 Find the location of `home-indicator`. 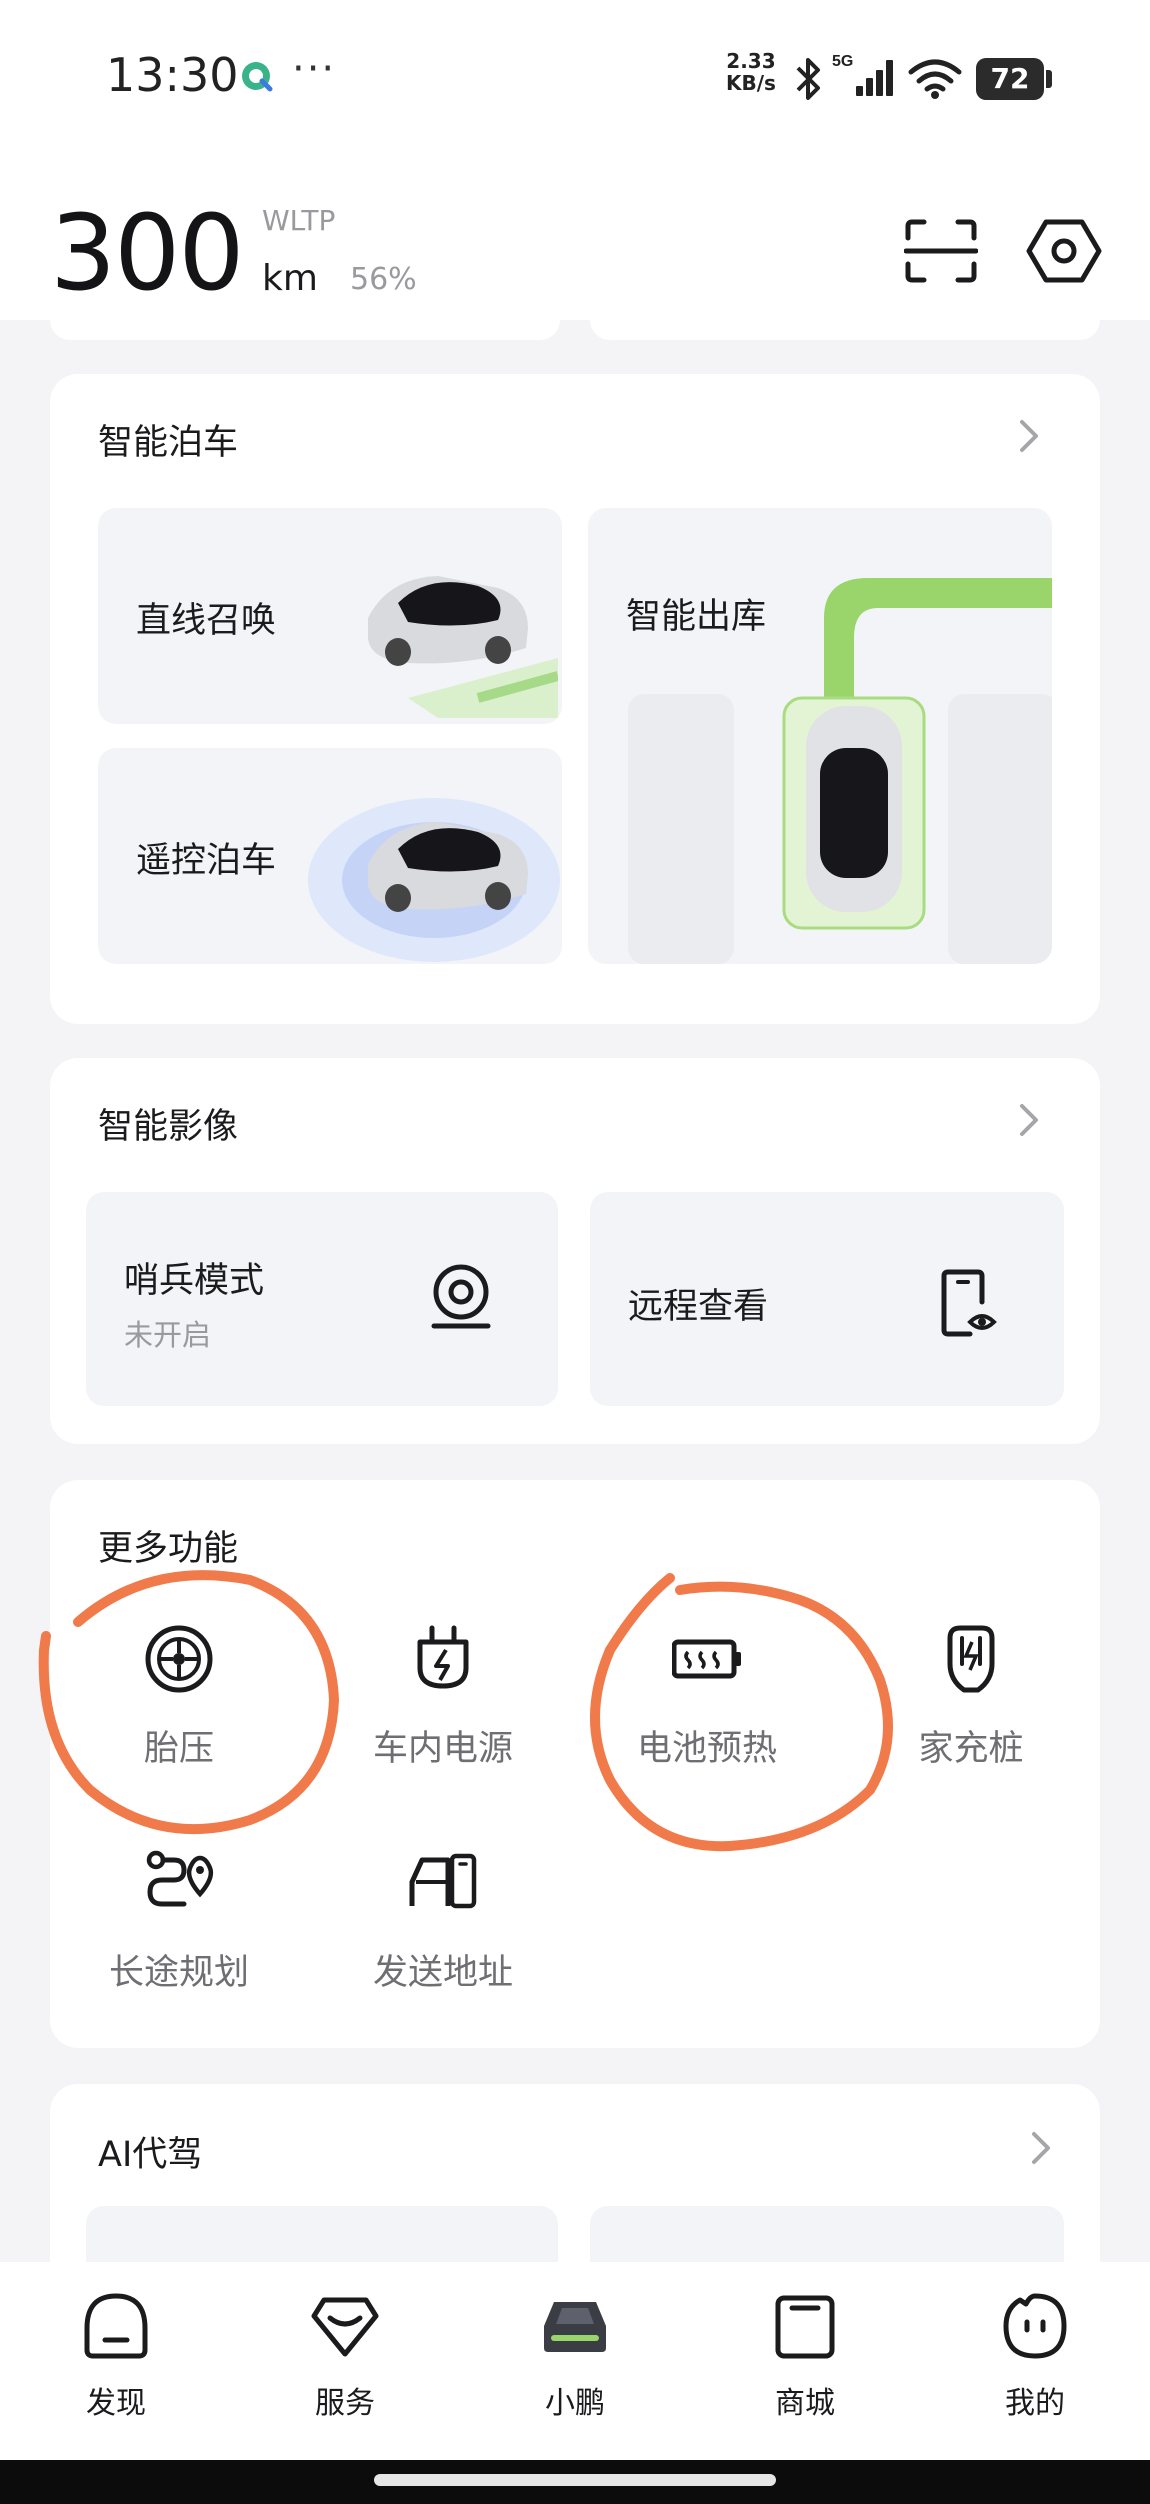

home-indicator is located at coordinates (575, 2480).